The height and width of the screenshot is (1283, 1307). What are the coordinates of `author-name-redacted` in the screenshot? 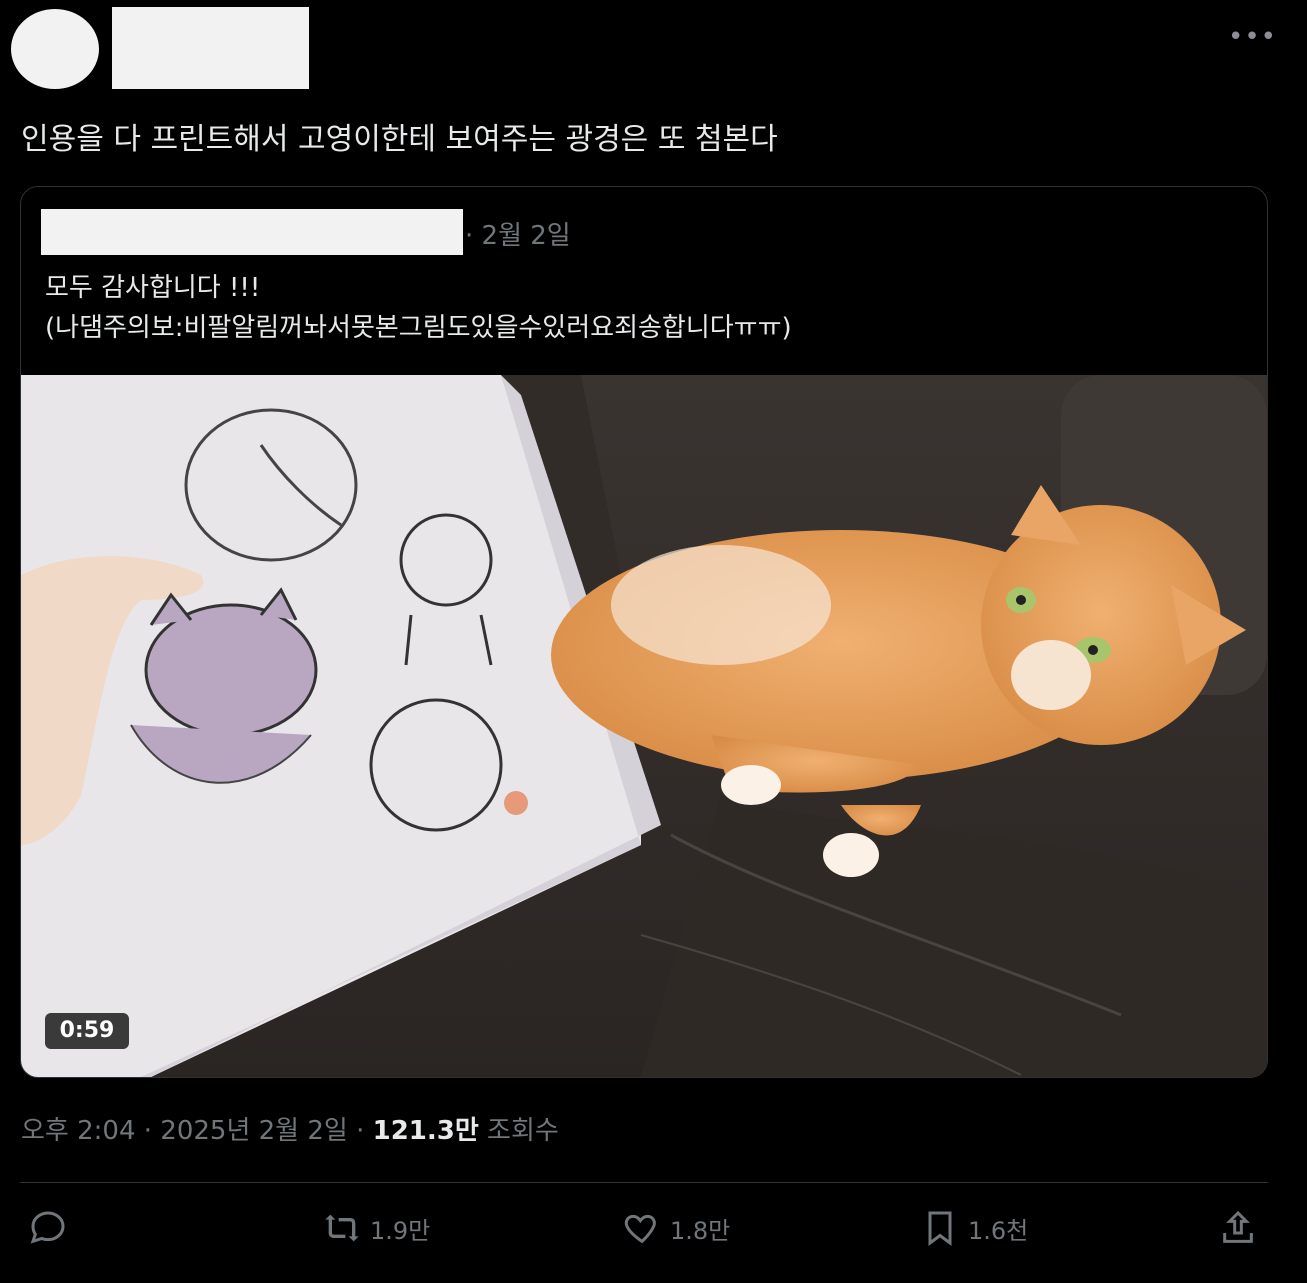 It's located at (210, 48).